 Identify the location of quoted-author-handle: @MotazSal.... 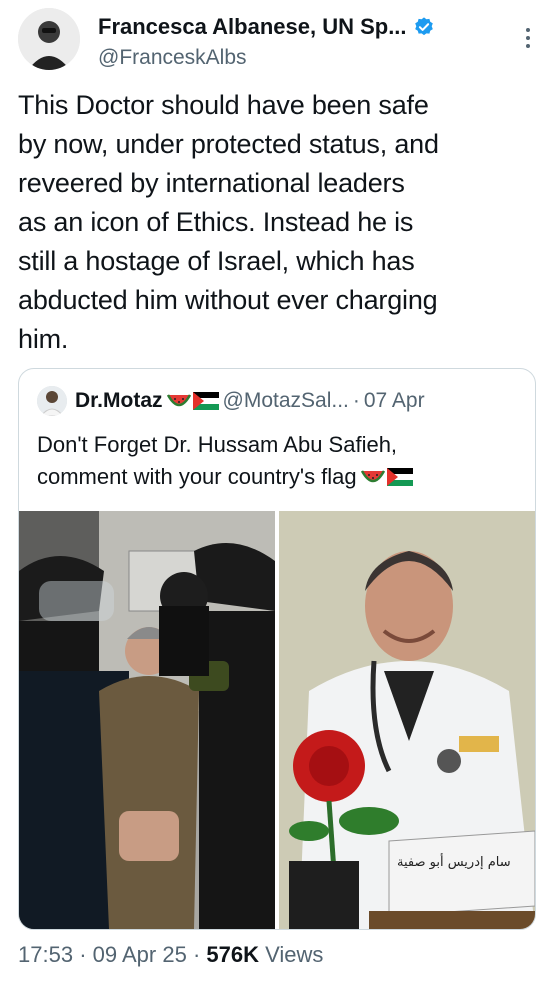
(286, 401).